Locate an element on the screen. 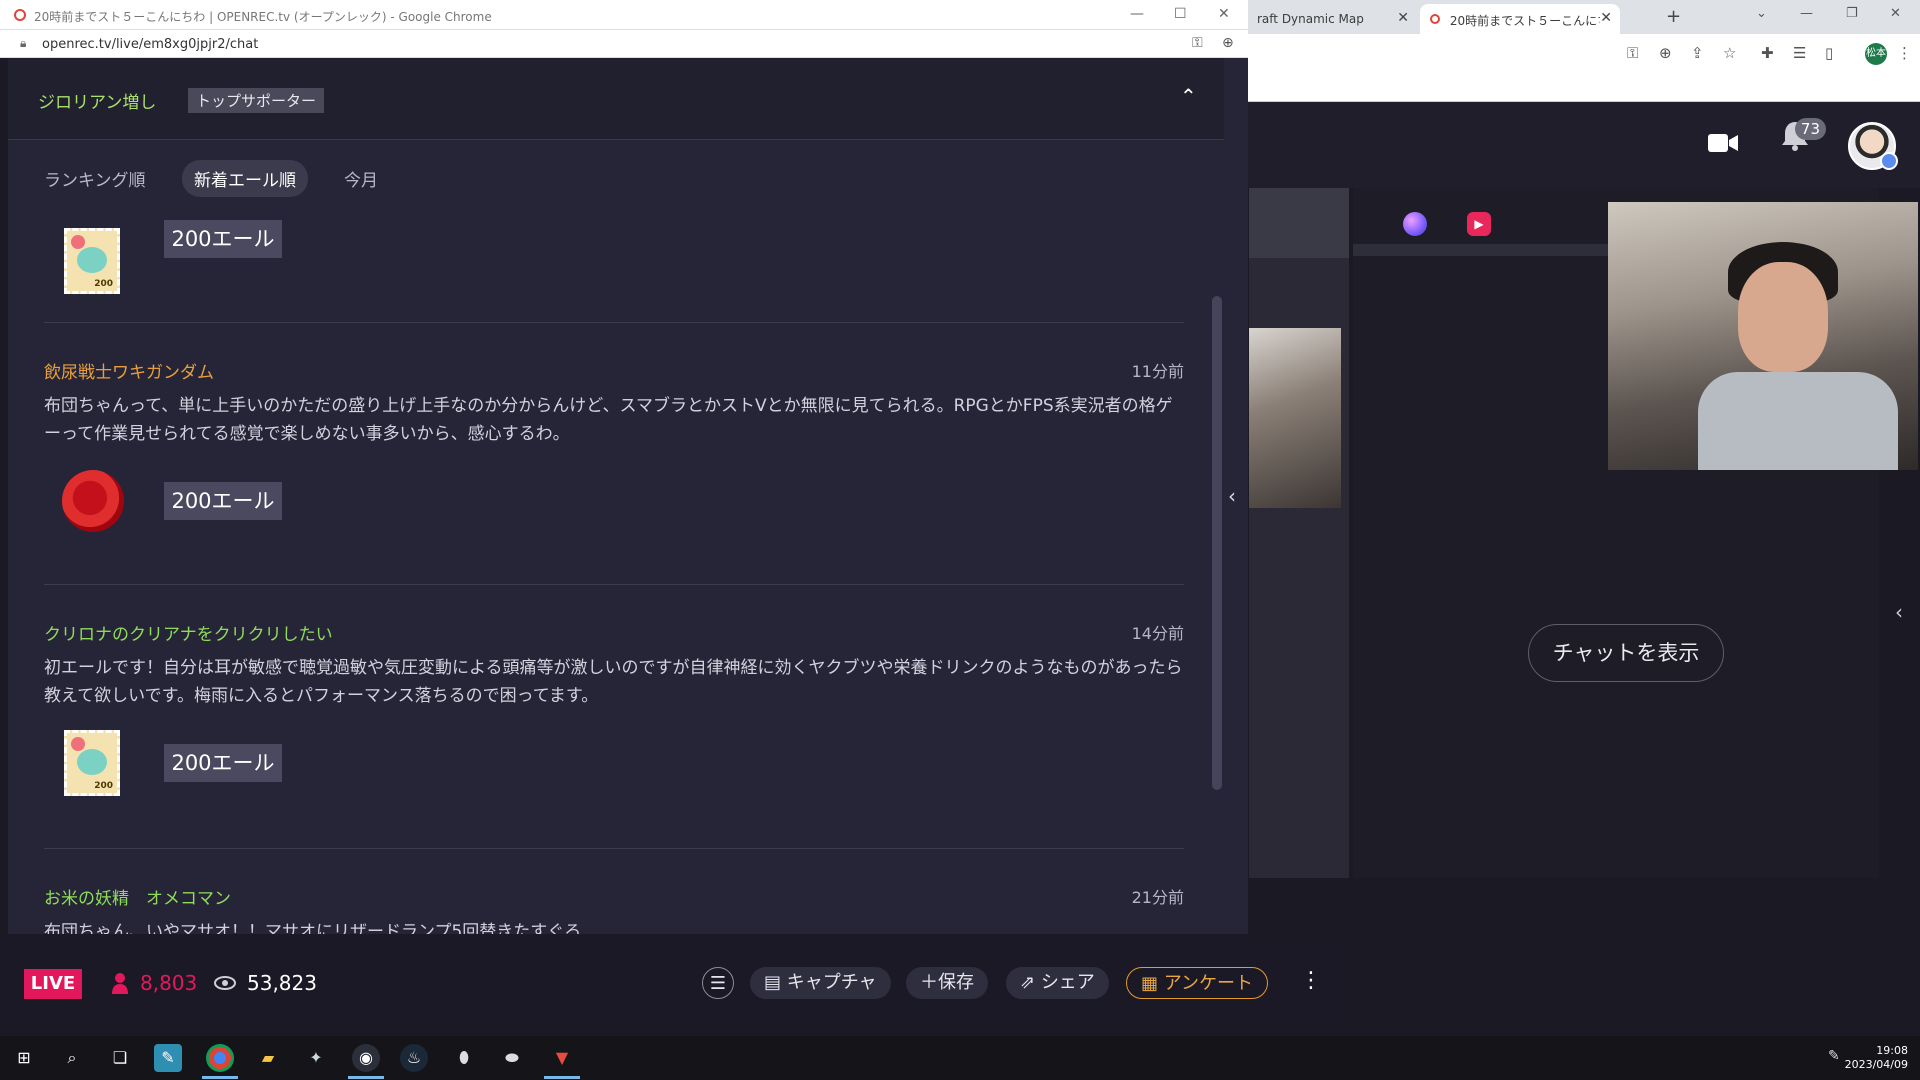 The height and width of the screenshot is (1080, 1920). share-icon: ⇗ is located at coordinates (1030, 982).